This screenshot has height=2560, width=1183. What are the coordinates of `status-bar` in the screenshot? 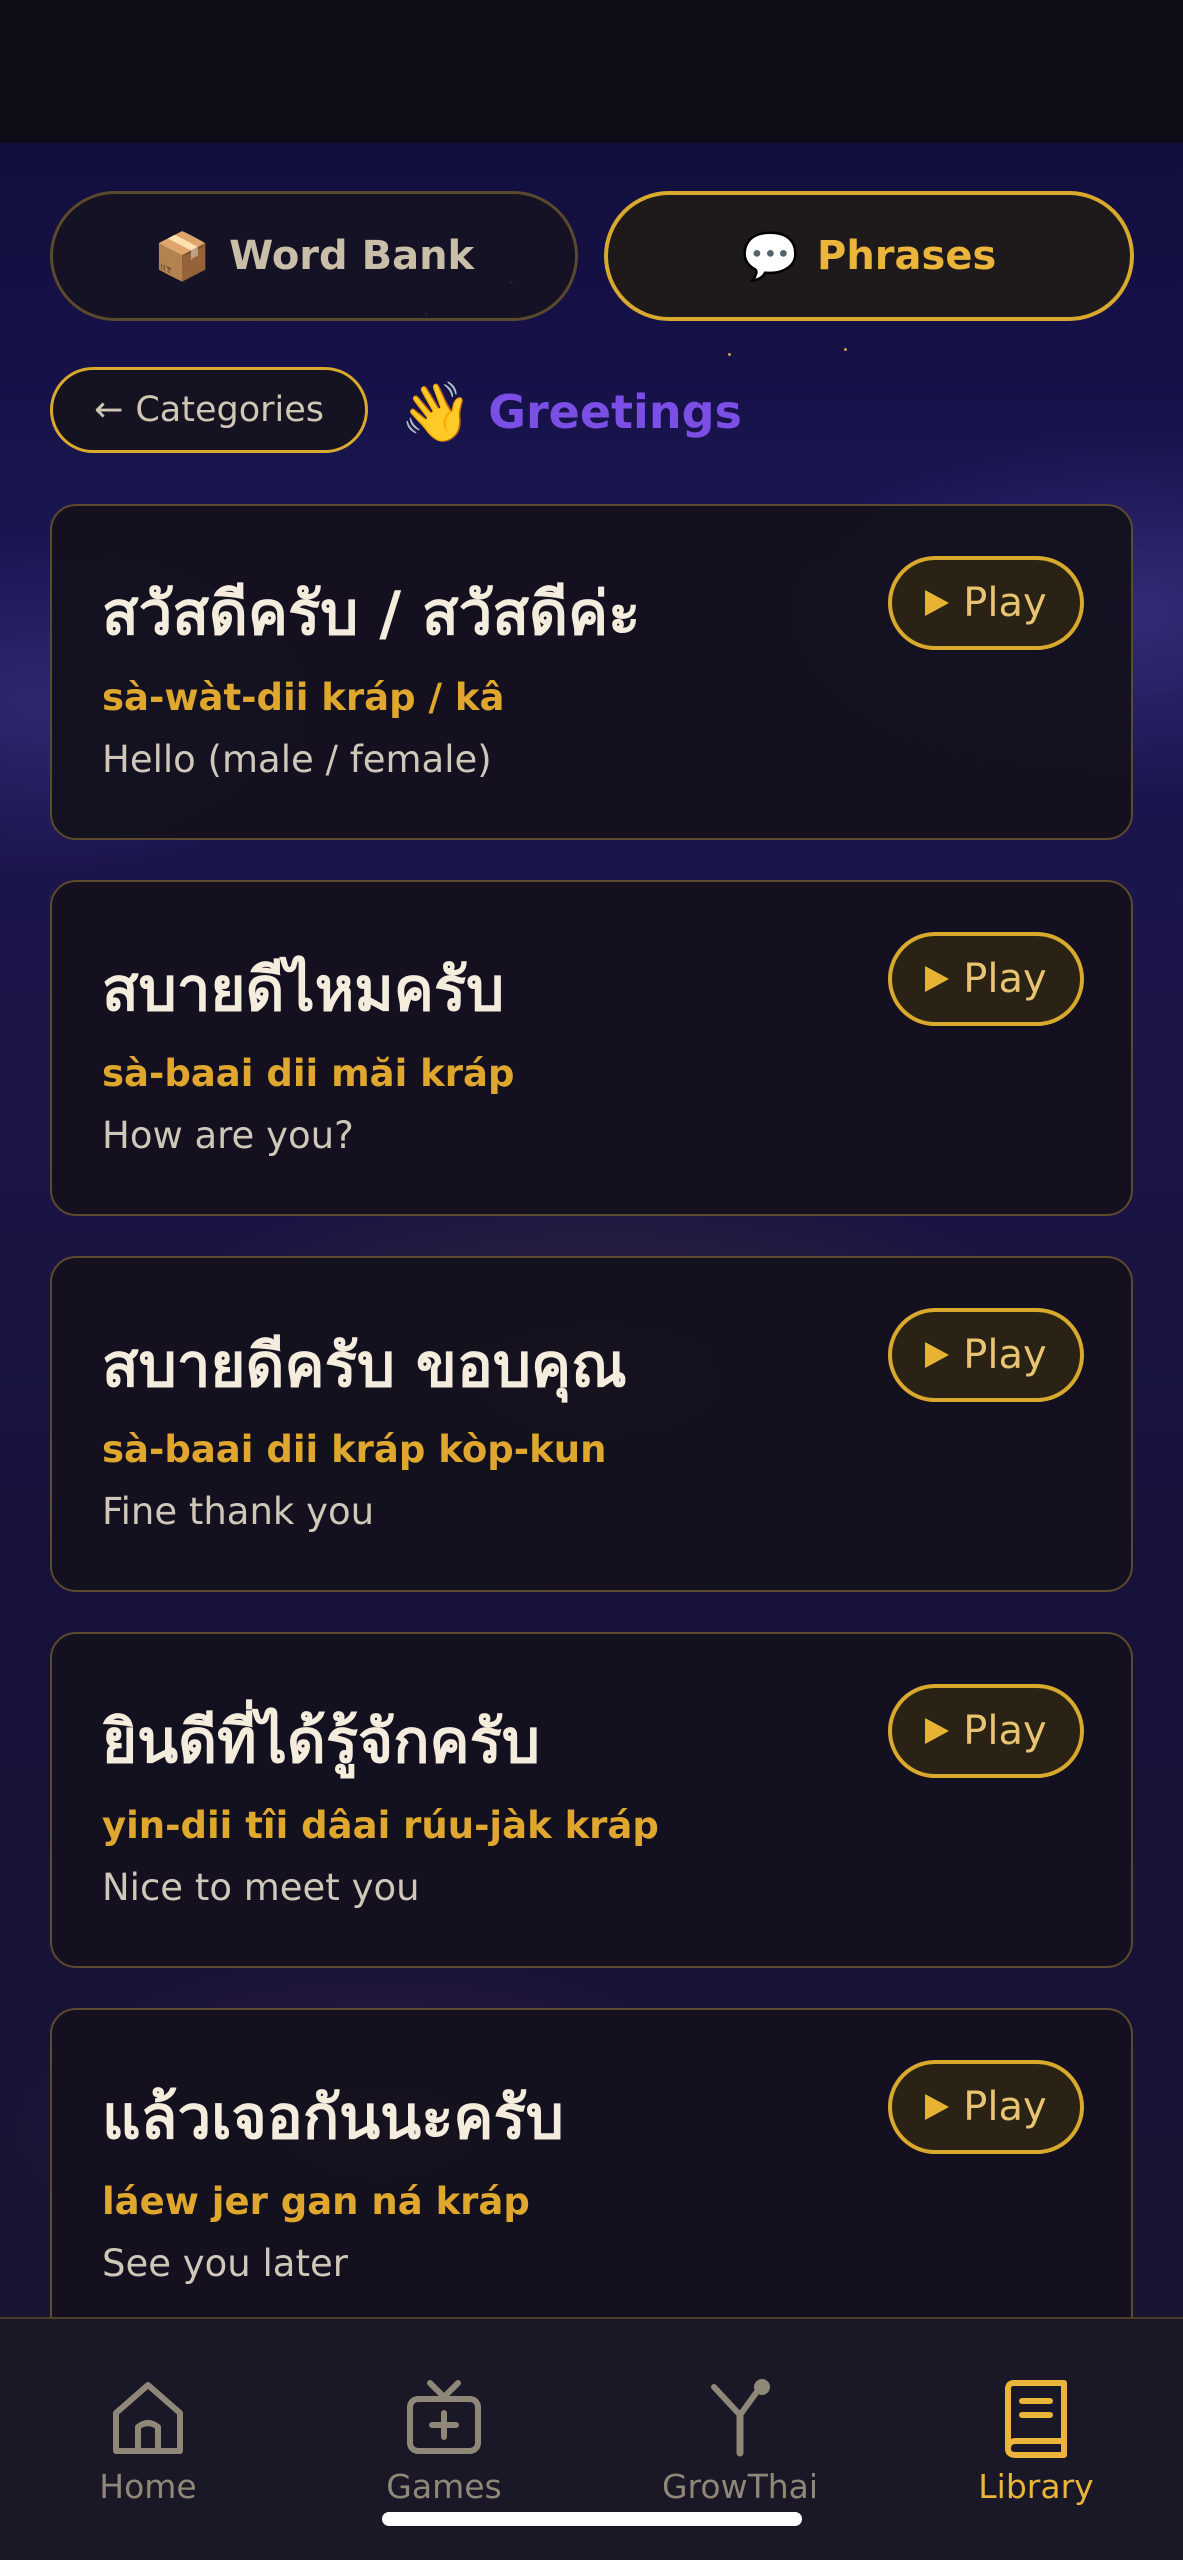 It's located at (591, 71).